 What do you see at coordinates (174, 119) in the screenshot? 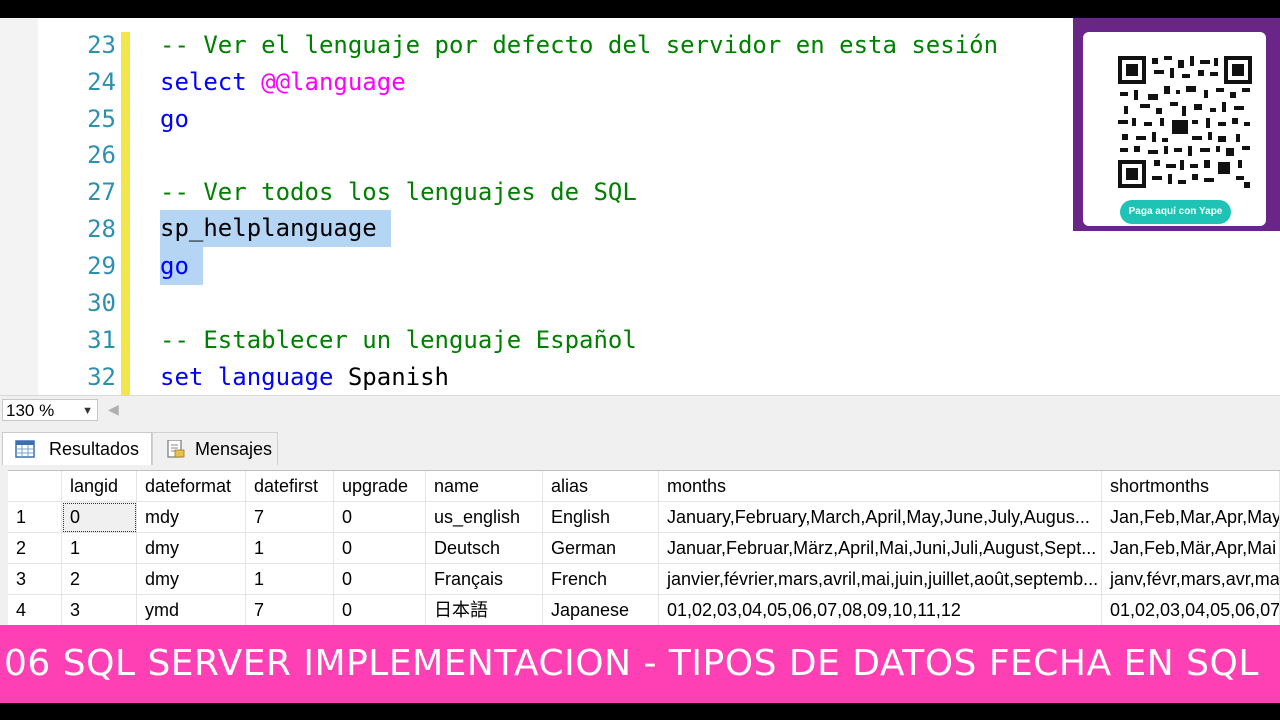
I see `code-line-go: go` at bounding box center [174, 119].